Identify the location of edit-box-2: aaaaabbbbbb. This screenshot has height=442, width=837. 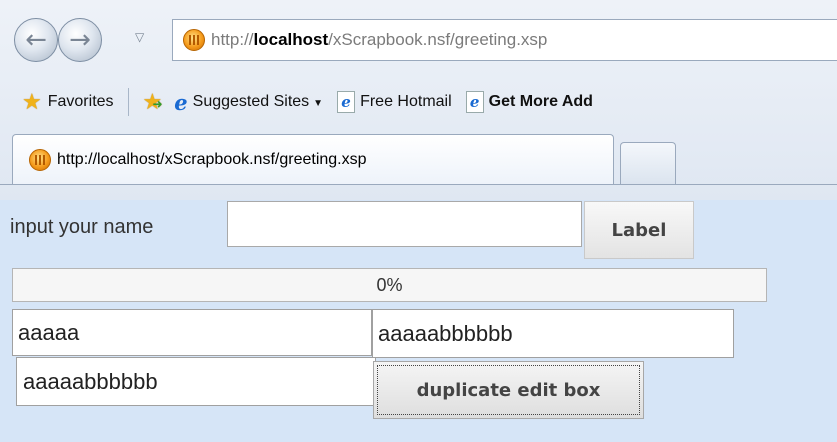
(553, 333).